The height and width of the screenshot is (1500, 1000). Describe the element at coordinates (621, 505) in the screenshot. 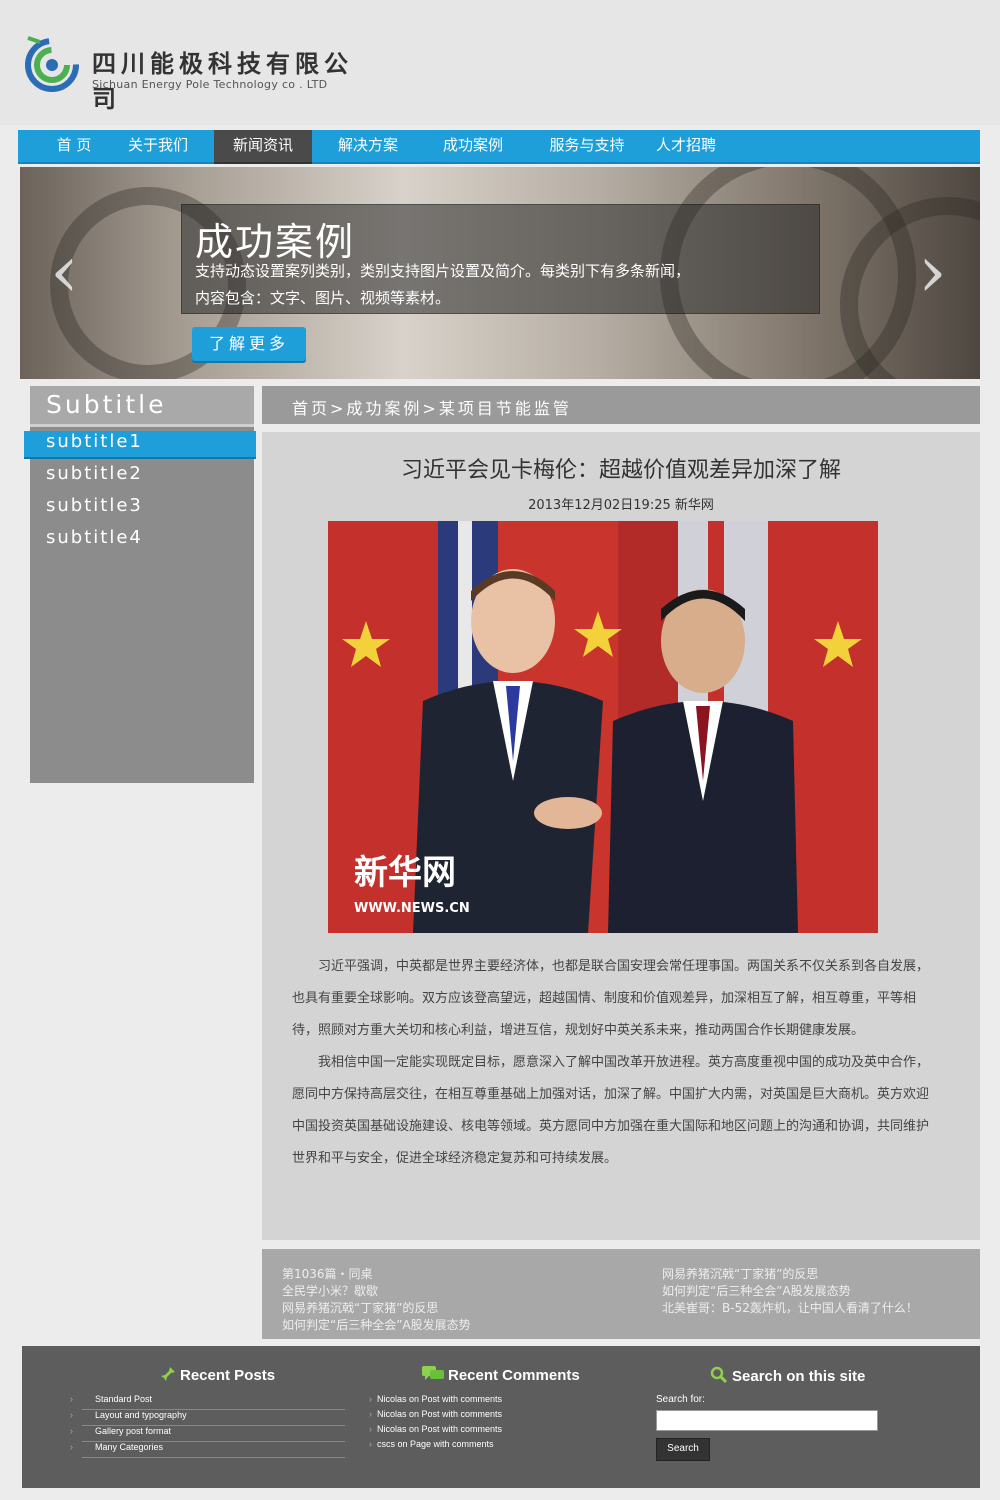

I see `article-meta: 2013年12月02日19:25 新华网` at that location.